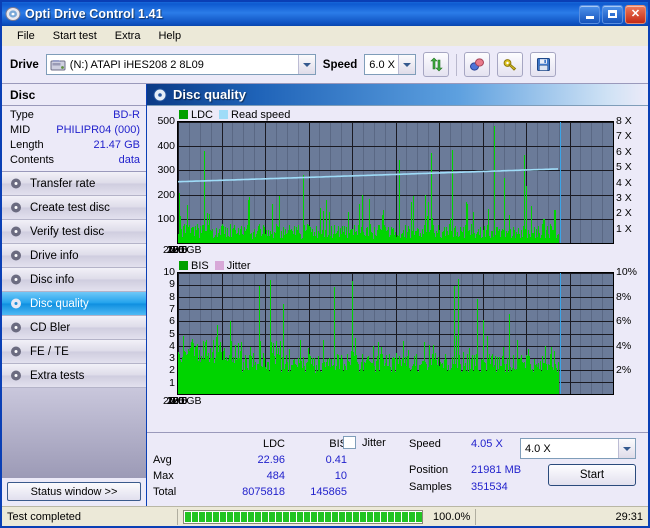 This screenshot has height=528, width=650. I want to click on axis-tick-label: 7, so click(172, 308).